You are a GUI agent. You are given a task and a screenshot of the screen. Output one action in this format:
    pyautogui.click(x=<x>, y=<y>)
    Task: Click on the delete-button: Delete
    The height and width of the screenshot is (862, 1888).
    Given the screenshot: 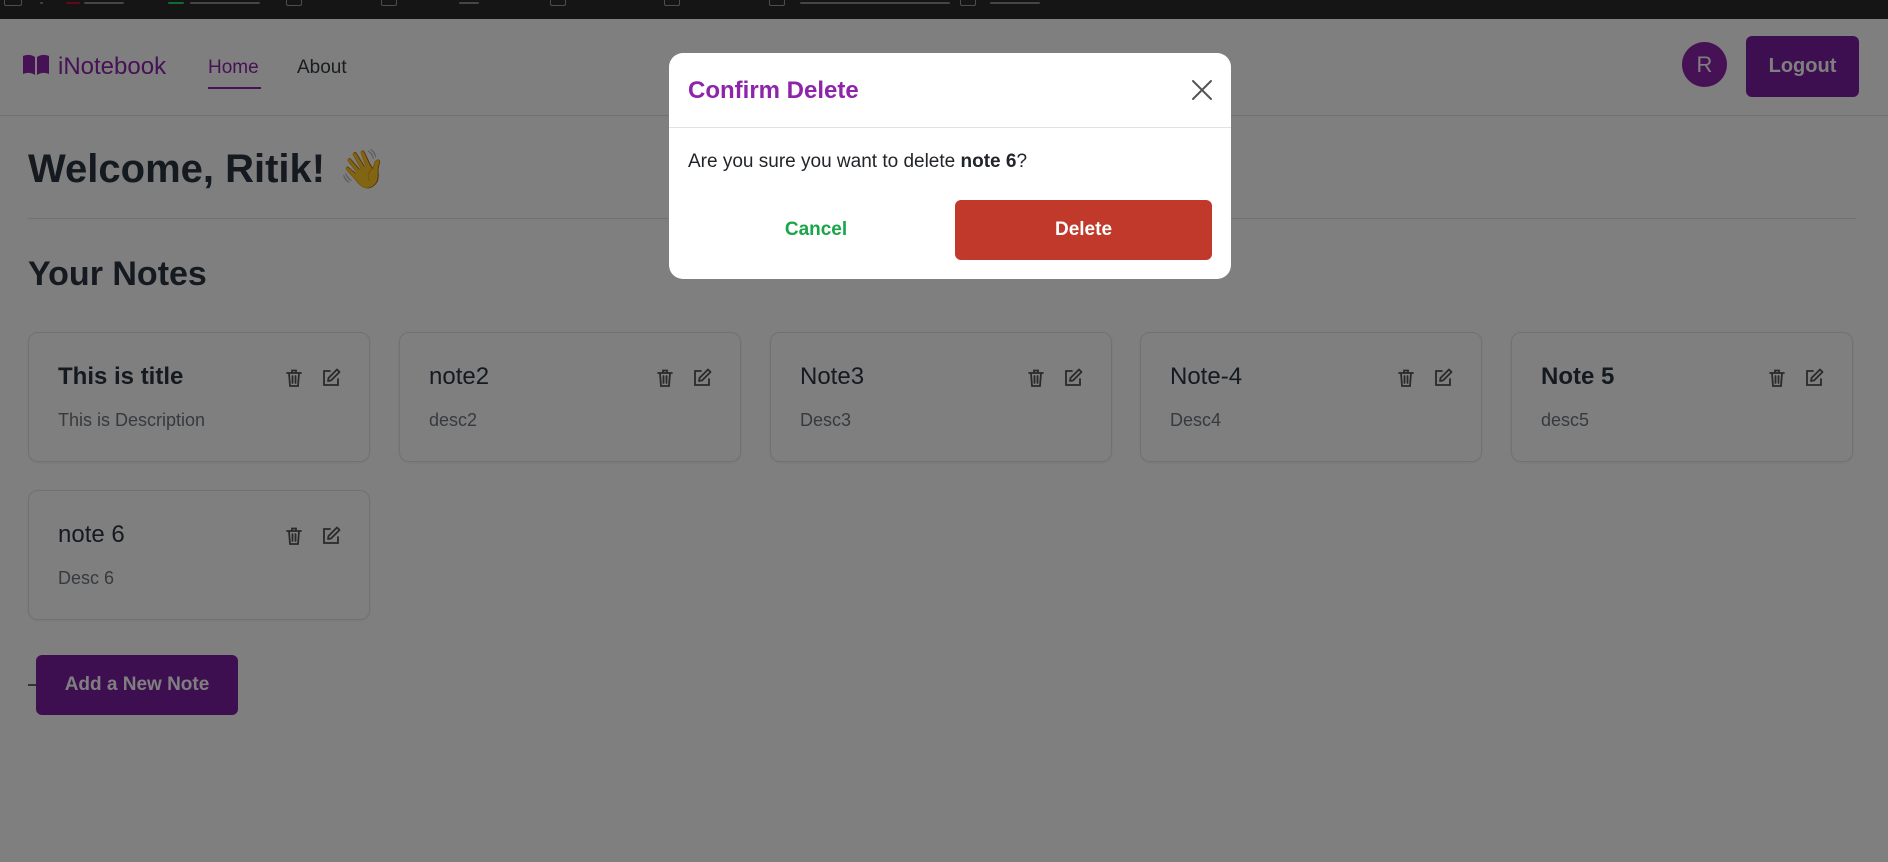 What is the action you would take?
    pyautogui.click(x=1083, y=230)
    